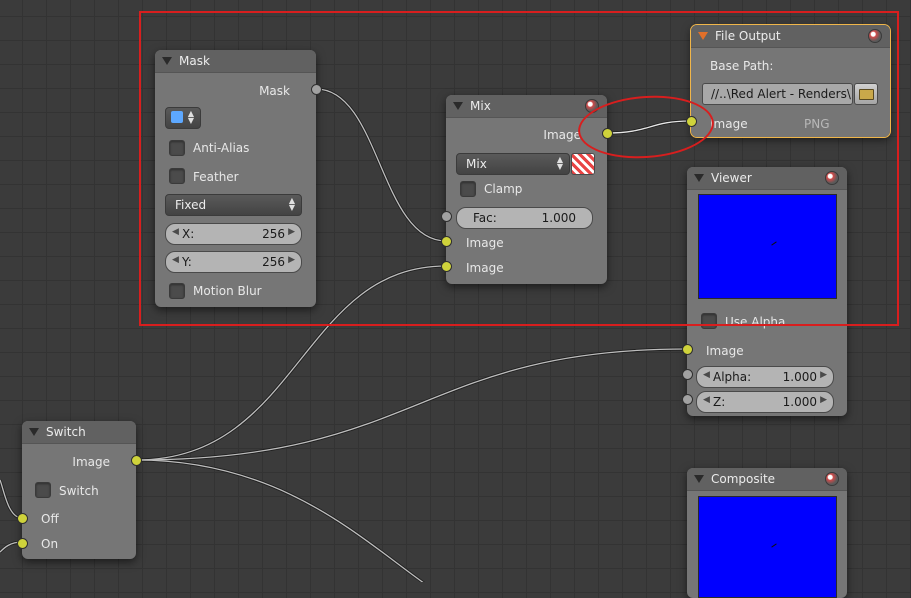 The width and height of the screenshot is (911, 598). What do you see at coordinates (790, 36) in the screenshot?
I see `file-output-node-header: File Output` at bounding box center [790, 36].